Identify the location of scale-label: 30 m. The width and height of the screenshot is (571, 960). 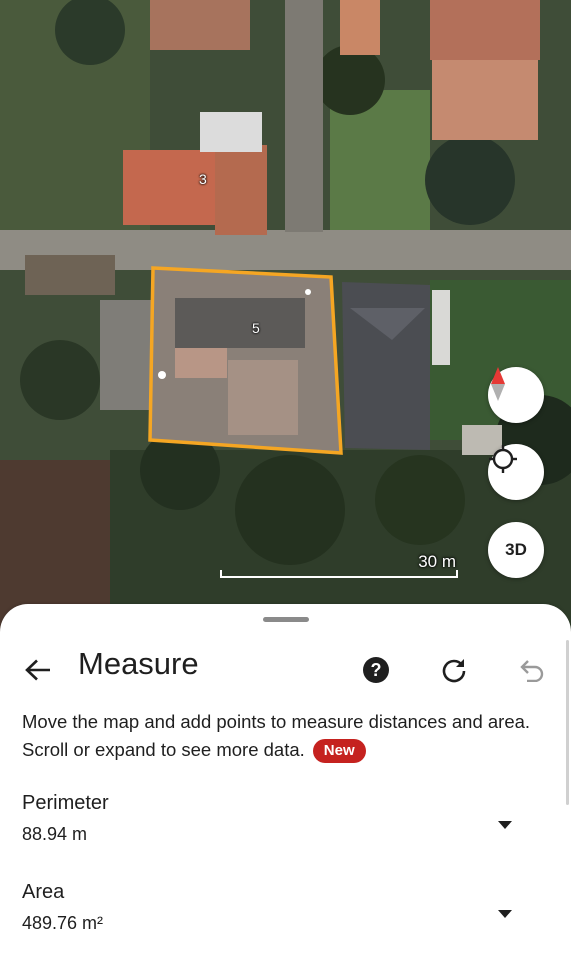
(437, 561).